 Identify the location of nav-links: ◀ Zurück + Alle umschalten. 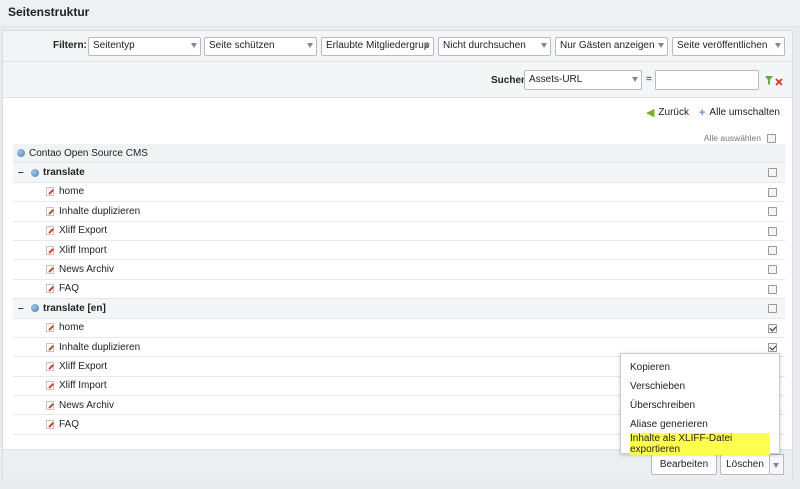
(713, 113).